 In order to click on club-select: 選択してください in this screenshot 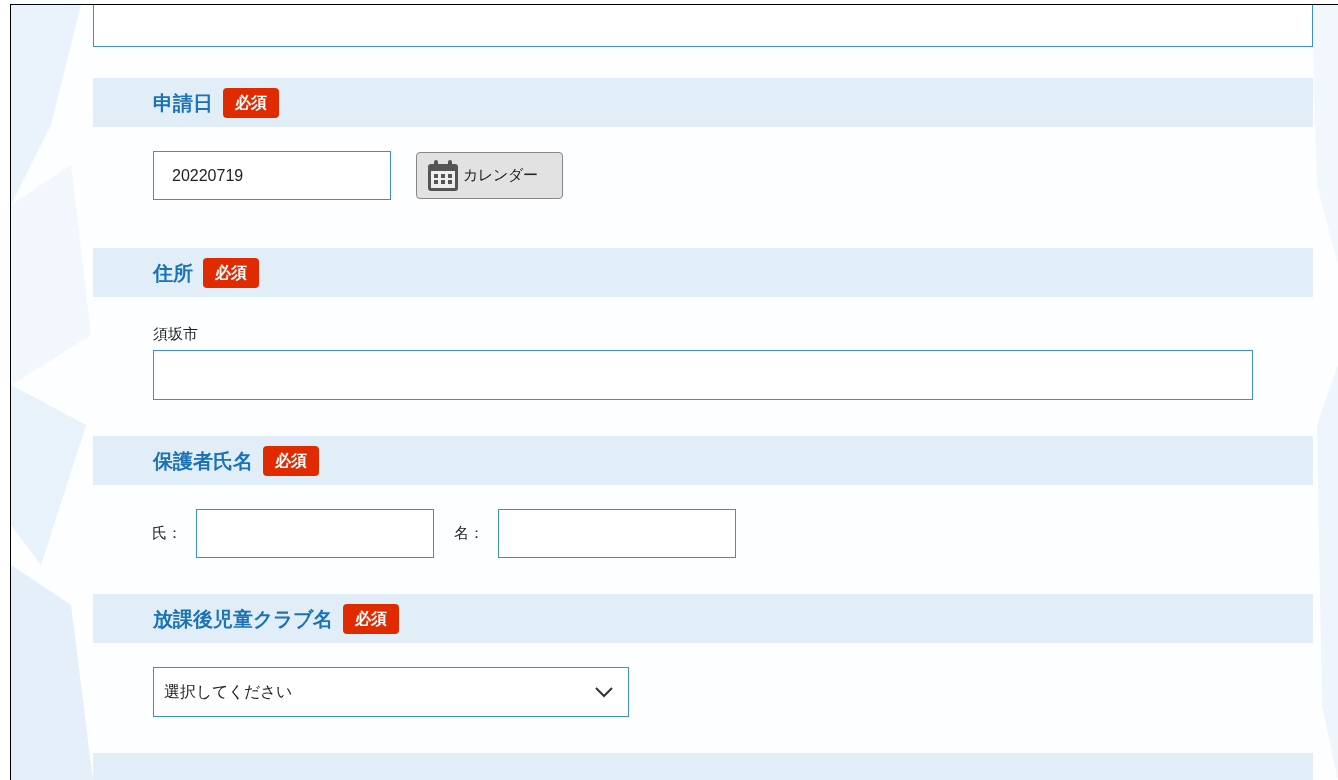, I will do `click(391, 692)`.